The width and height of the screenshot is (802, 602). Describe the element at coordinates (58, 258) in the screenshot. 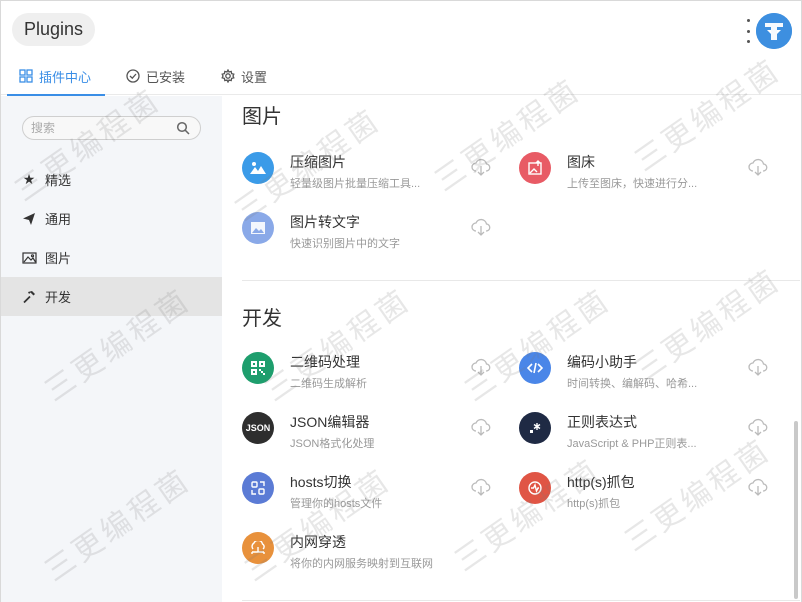

I see `sidebar-item-label: 图片` at that location.